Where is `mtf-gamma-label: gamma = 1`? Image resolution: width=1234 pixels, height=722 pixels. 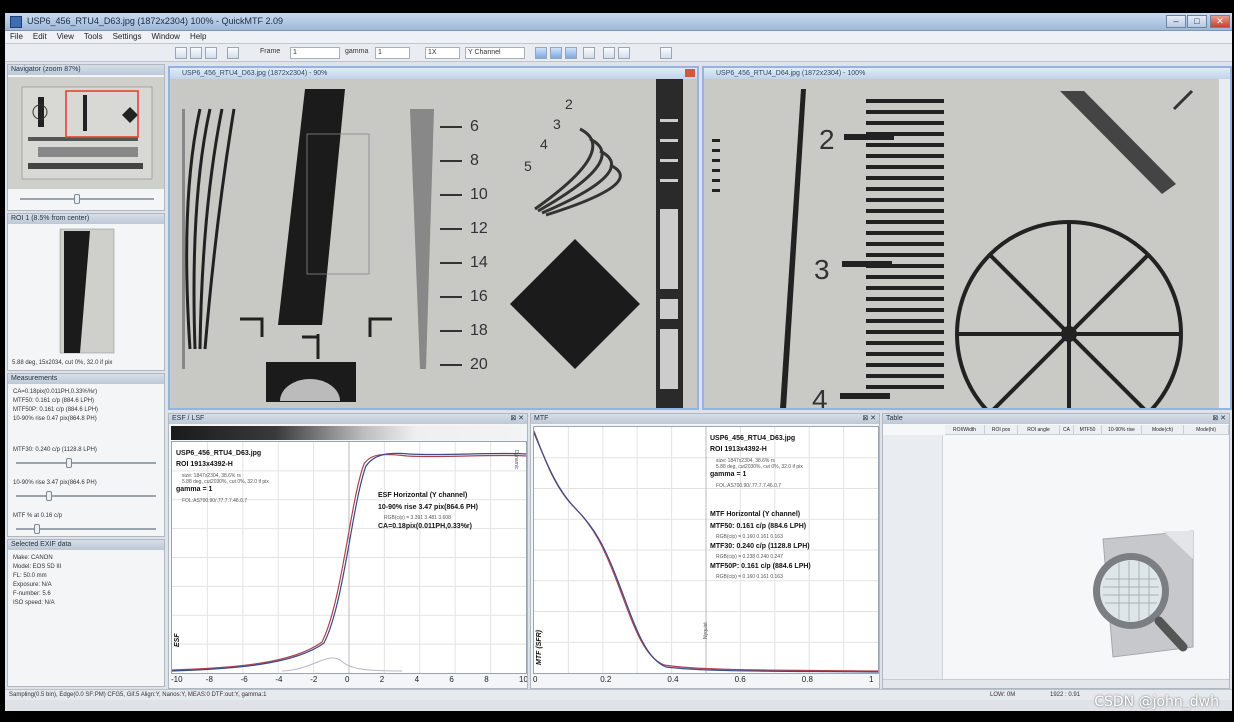 mtf-gamma-label: gamma = 1 is located at coordinates (728, 474).